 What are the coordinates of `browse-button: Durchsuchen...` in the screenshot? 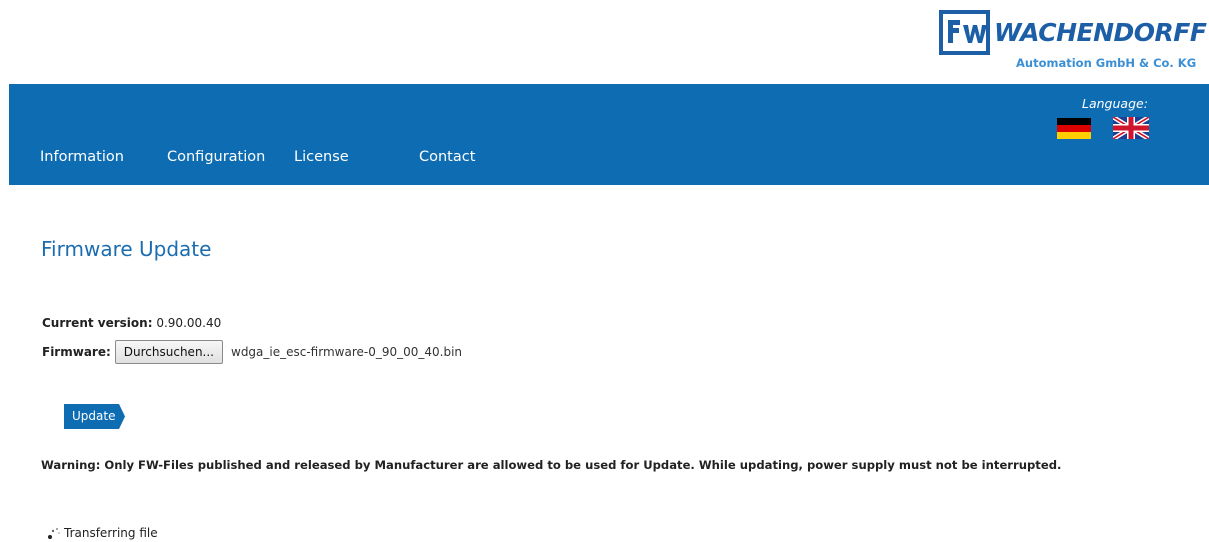 It's located at (168, 352).